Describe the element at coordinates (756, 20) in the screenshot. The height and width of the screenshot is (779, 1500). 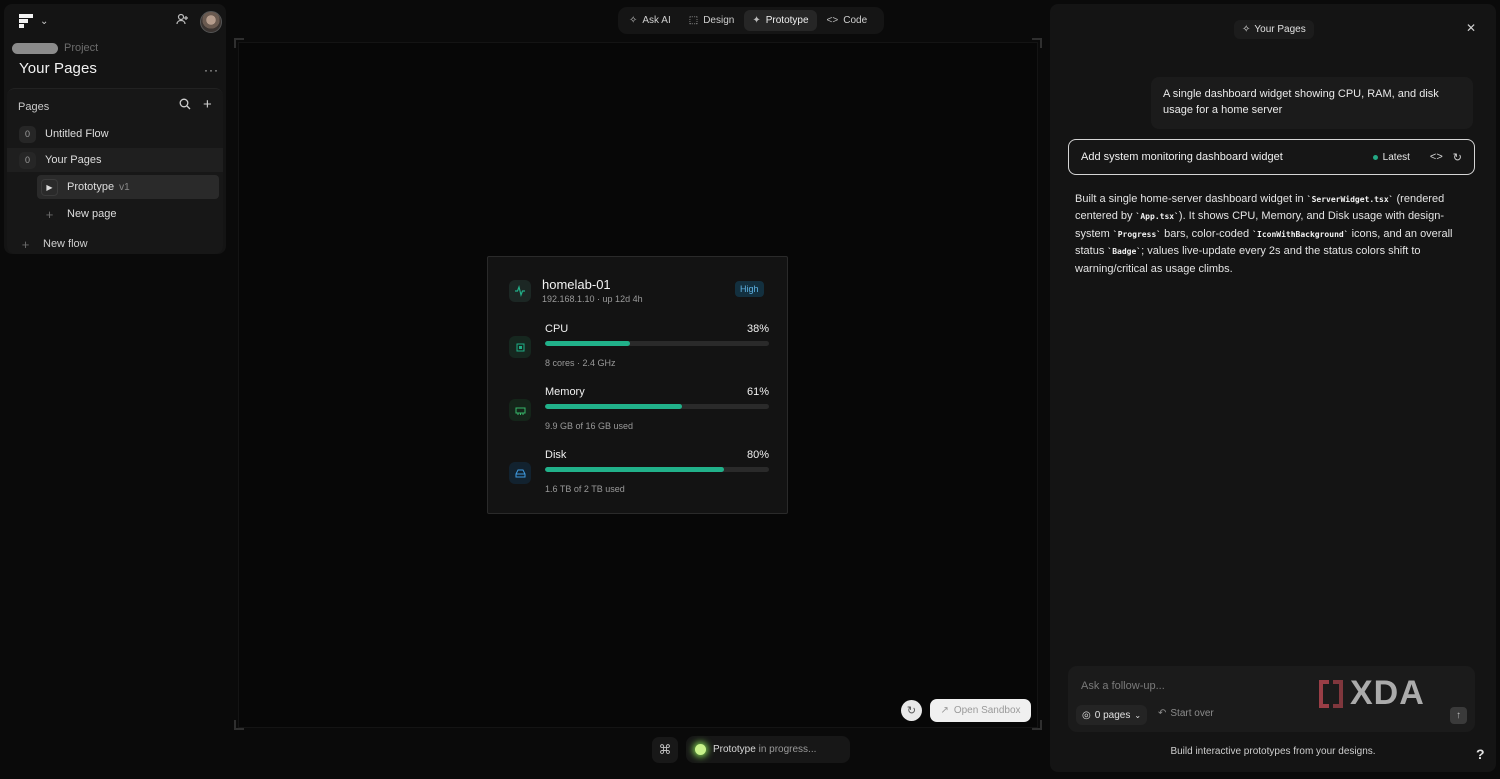
I see `prototype-icon: ✦` at that location.